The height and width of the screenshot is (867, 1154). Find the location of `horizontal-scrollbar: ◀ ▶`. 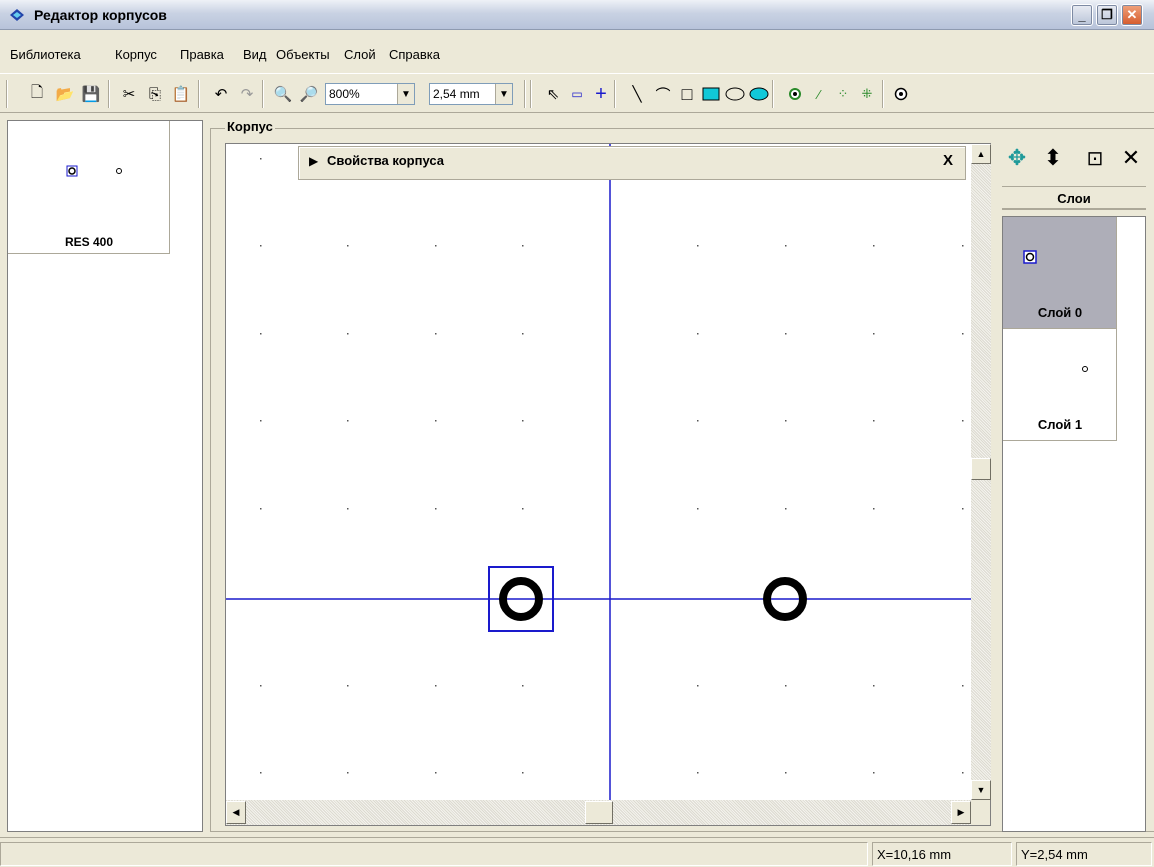

horizontal-scrollbar: ◀ ▶ is located at coordinates (598, 812).